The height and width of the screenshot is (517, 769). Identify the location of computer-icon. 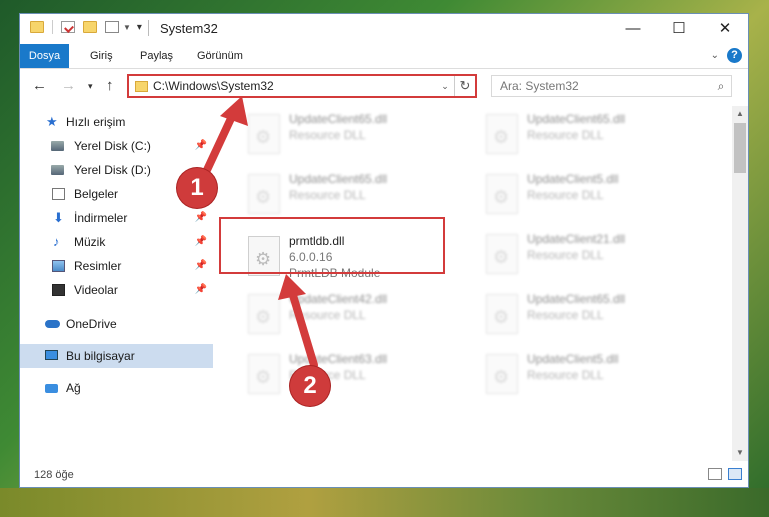
(51, 355).